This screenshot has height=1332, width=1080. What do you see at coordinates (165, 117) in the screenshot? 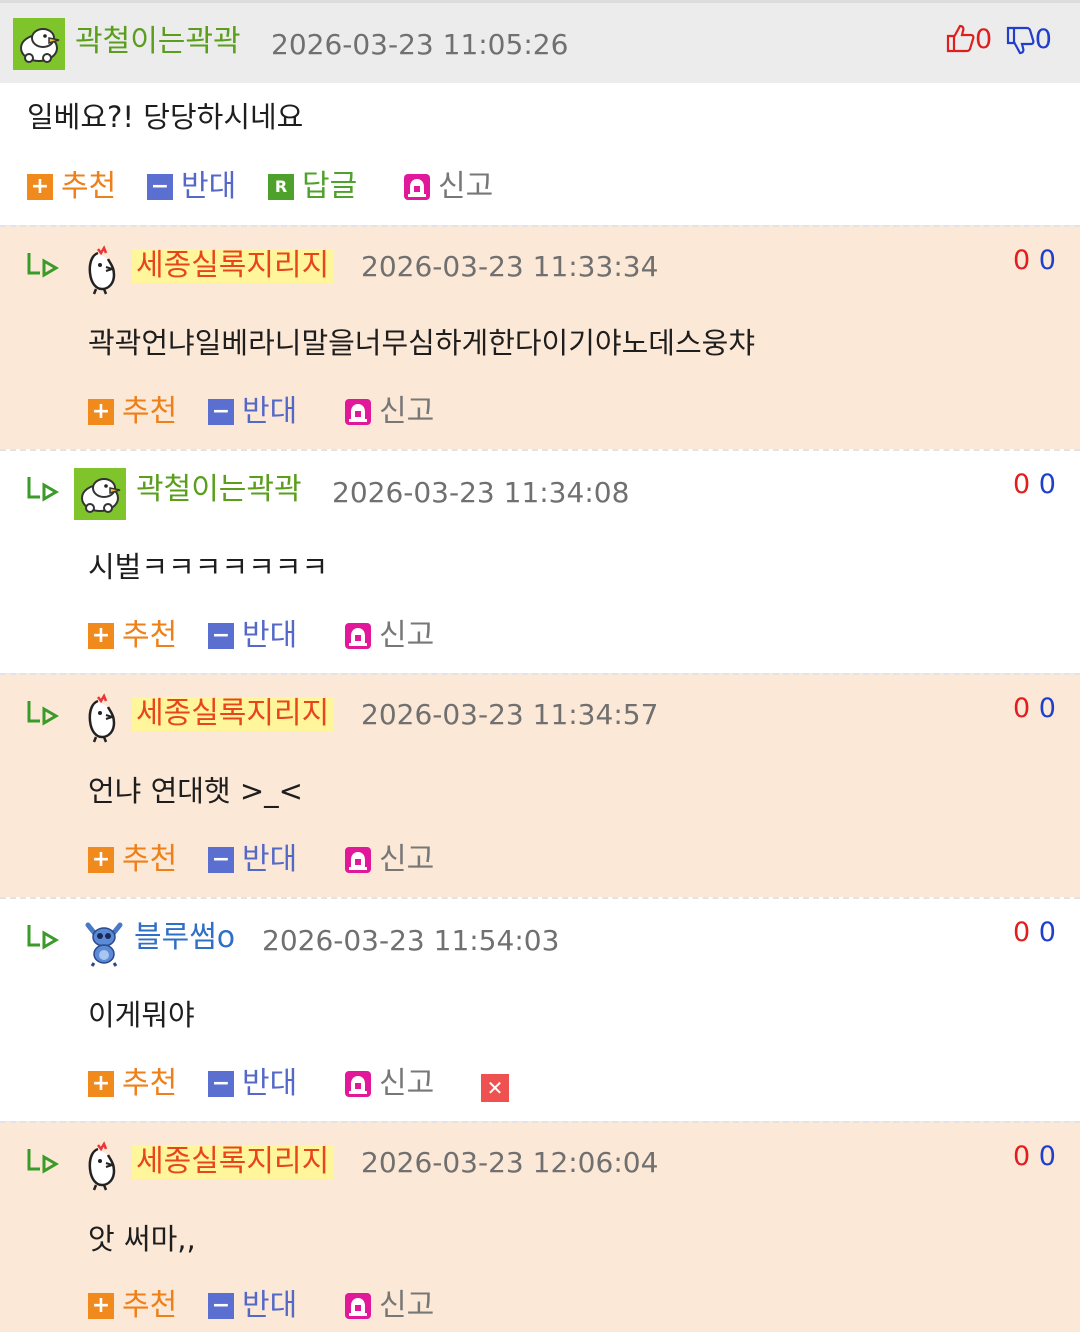
I see `comment-text: 일베요?! 당당하시네요` at bounding box center [165, 117].